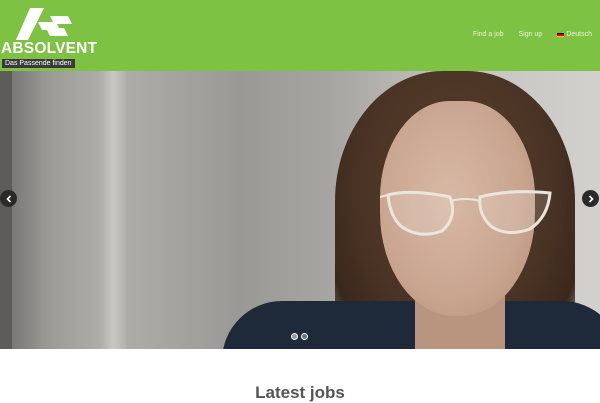  Describe the element at coordinates (411, 325) in the screenshot. I see `slide-model-coat` at that location.